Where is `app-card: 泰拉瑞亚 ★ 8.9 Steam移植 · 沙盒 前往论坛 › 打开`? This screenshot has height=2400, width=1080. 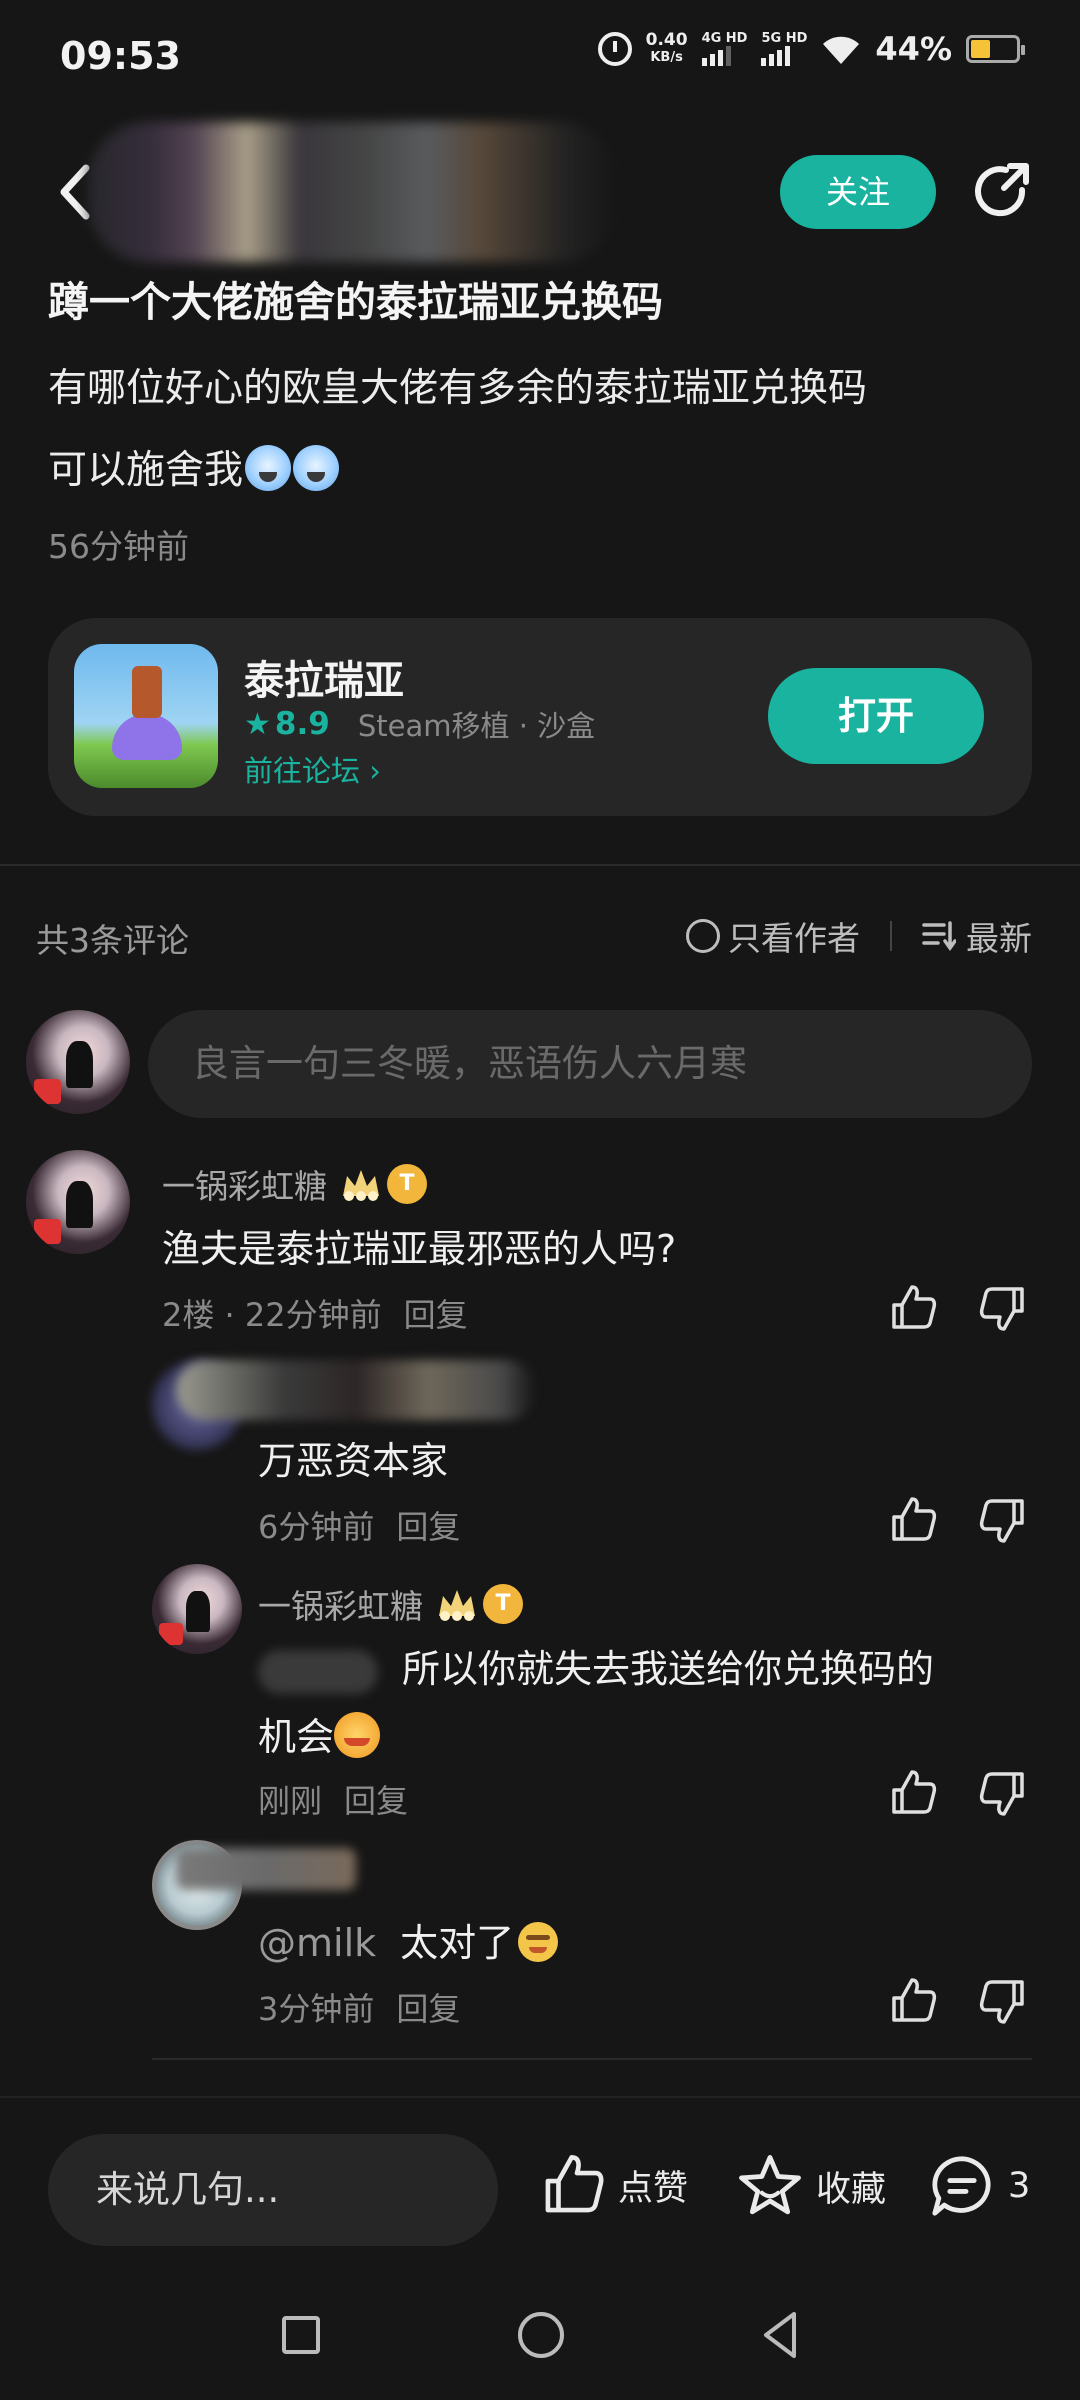 app-card: 泰拉瑞亚 ★ 8.9 Steam移植 · 沙盒 前往论坛 › 打开 is located at coordinates (540, 717).